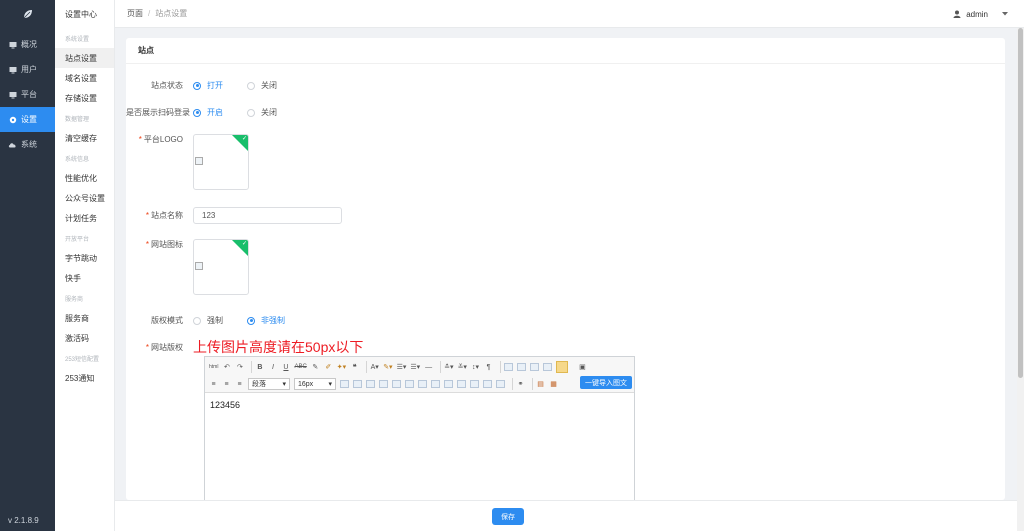  Describe the element at coordinates (213, 384) in the screenshot. I see `align-left-icon: ≡` at that location.